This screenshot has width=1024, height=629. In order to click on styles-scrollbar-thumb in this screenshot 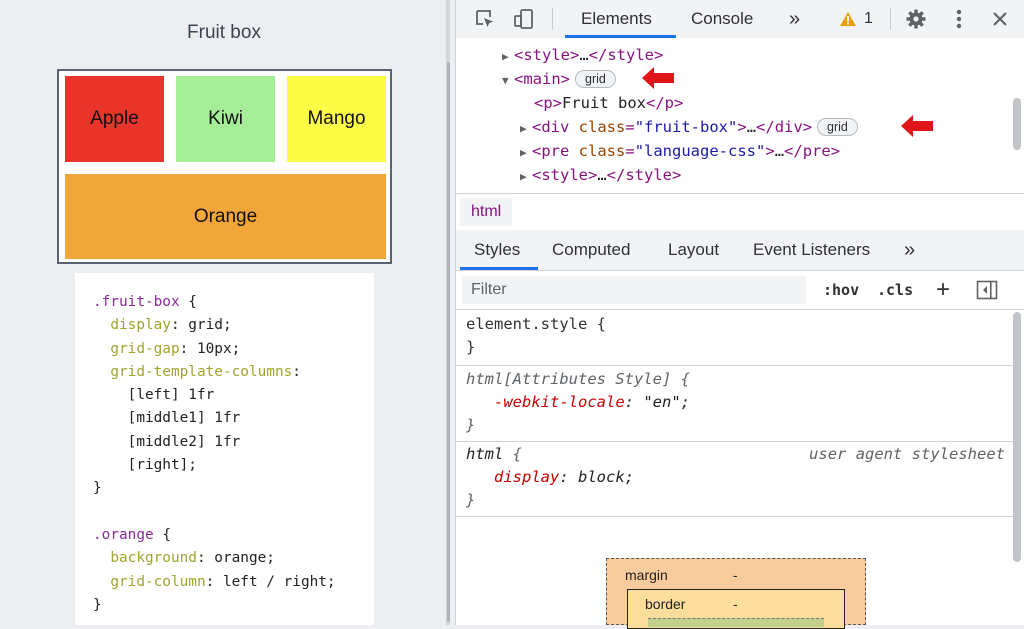, I will do `click(1017, 437)`.